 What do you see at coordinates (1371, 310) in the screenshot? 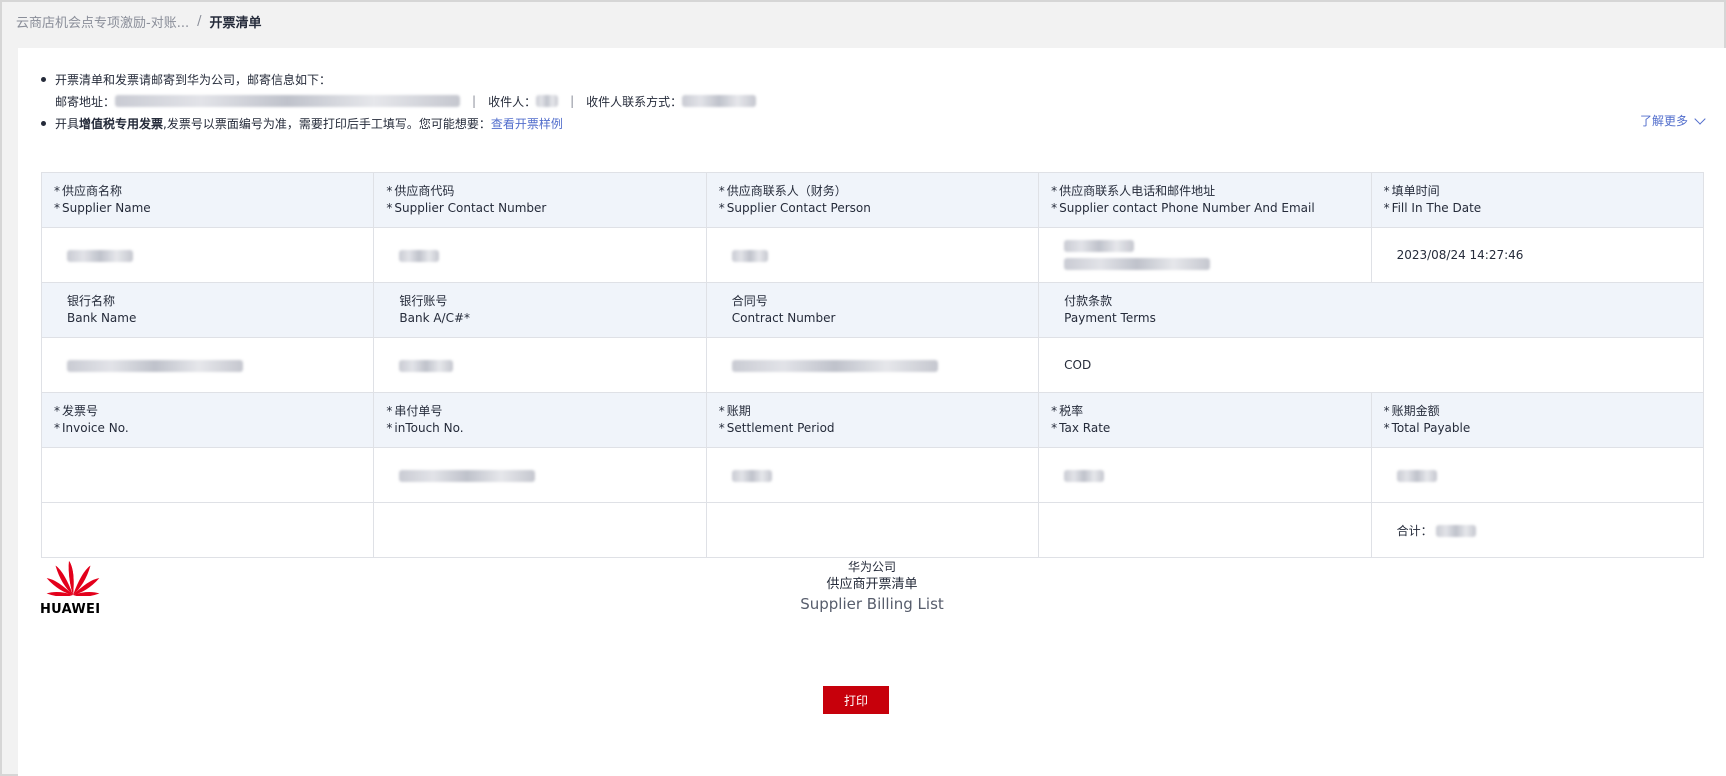
I see `header-cell: 付款条款 Payment Terms` at bounding box center [1371, 310].